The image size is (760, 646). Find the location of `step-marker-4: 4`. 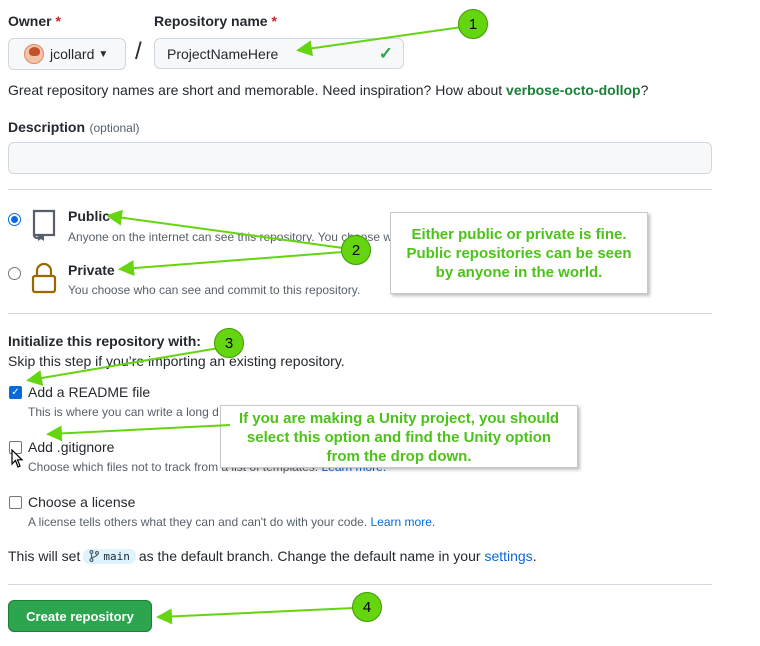

step-marker-4: 4 is located at coordinates (367, 607).